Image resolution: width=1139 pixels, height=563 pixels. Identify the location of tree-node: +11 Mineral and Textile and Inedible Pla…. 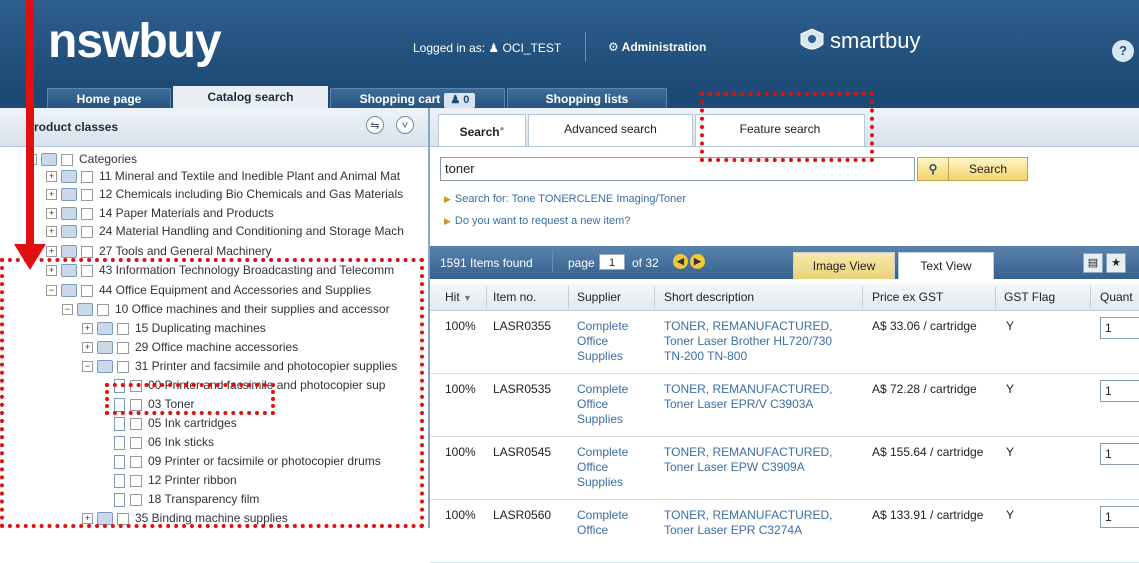
(223, 176).